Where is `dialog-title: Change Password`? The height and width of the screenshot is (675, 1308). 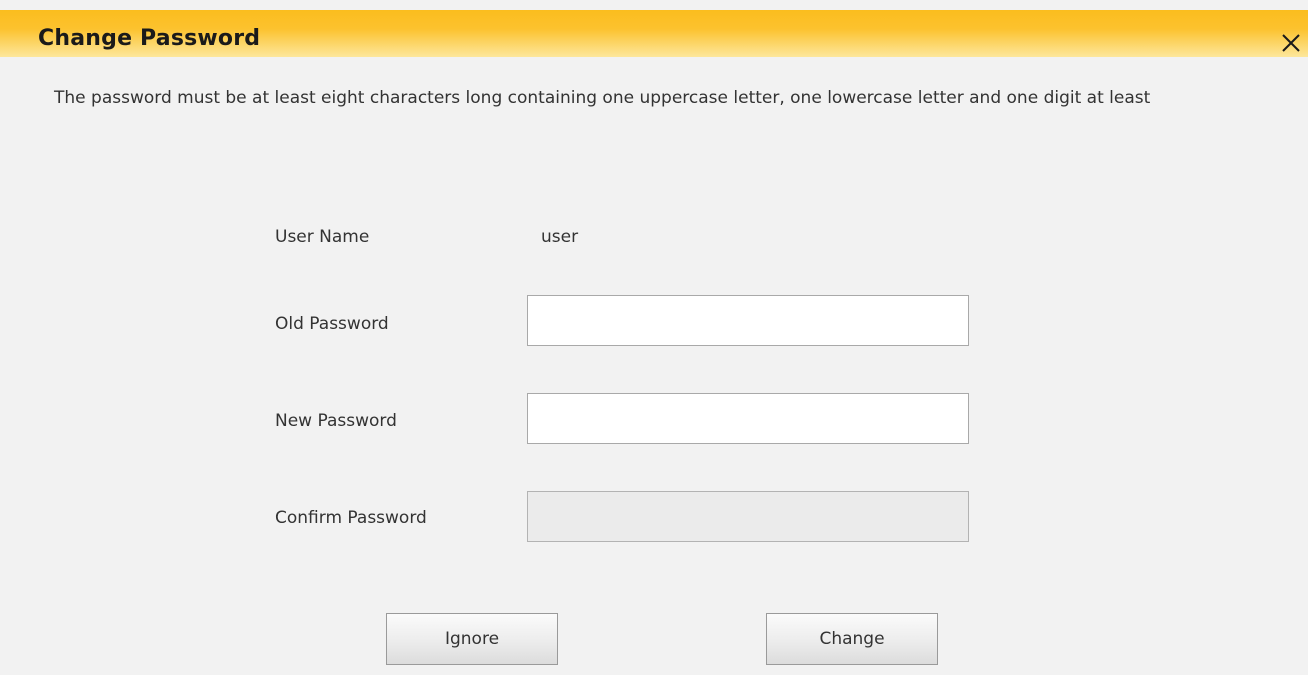 dialog-title: Change Password is located at coordinates (149, 38).